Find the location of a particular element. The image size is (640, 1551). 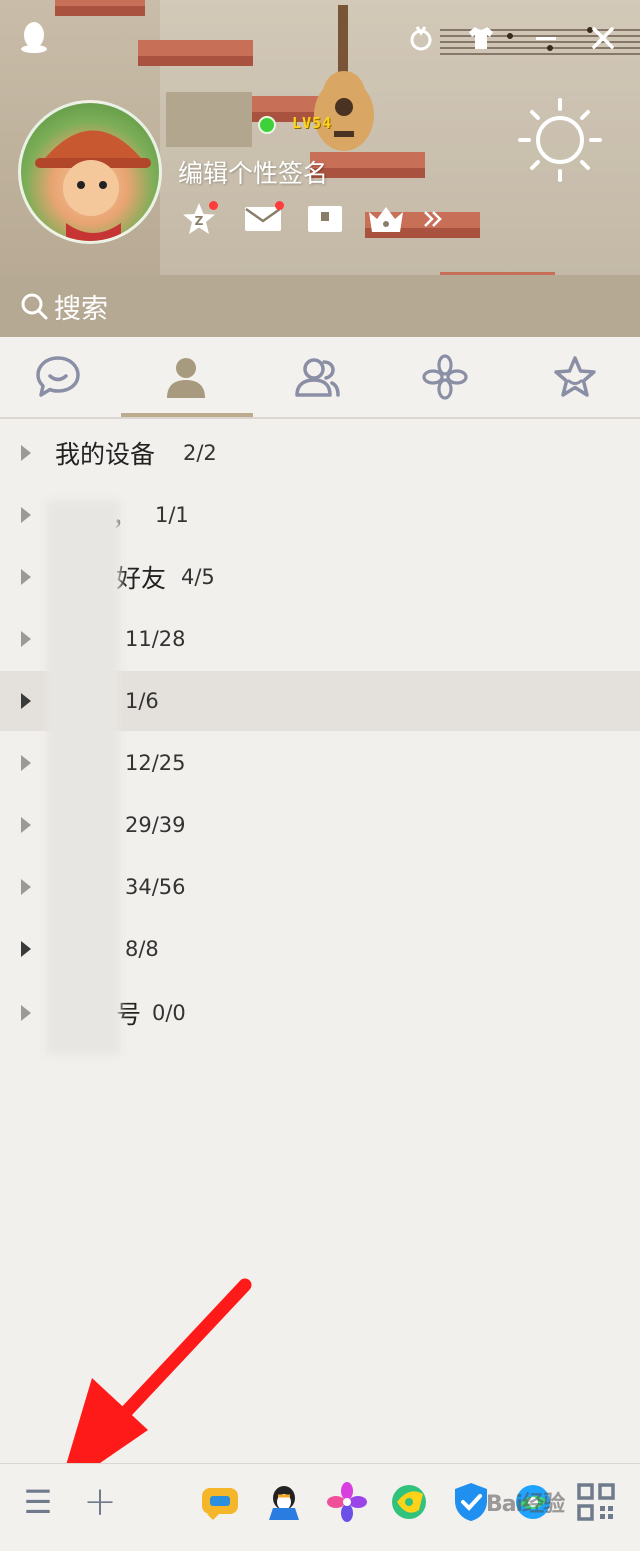

mail-icon is located at coordinates (264, 219).